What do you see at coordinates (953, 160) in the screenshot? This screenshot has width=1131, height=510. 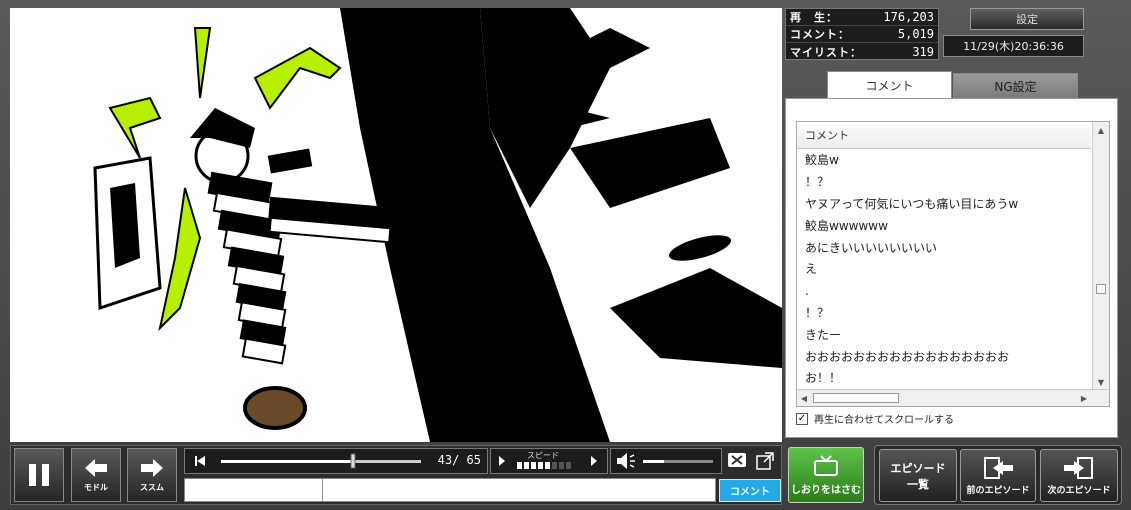 I see `list-item: 鮫島w` at bounding box center [953, 160].